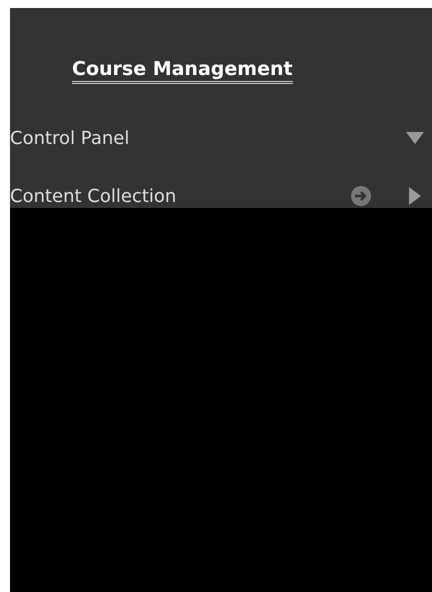  I want to click on caret-down-icon, so click(415, 138).